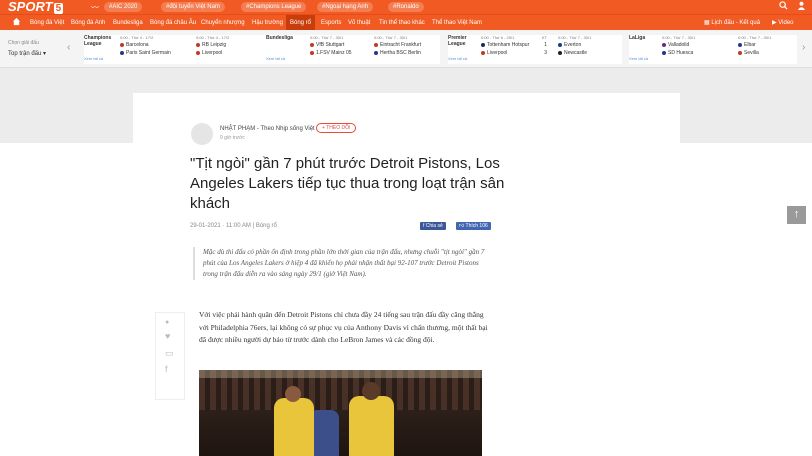 The width and height of the screenshot is (812, 456). I want to click on nav-item-the-thao-khac: Tin thể thao khác, so click(402, 23).